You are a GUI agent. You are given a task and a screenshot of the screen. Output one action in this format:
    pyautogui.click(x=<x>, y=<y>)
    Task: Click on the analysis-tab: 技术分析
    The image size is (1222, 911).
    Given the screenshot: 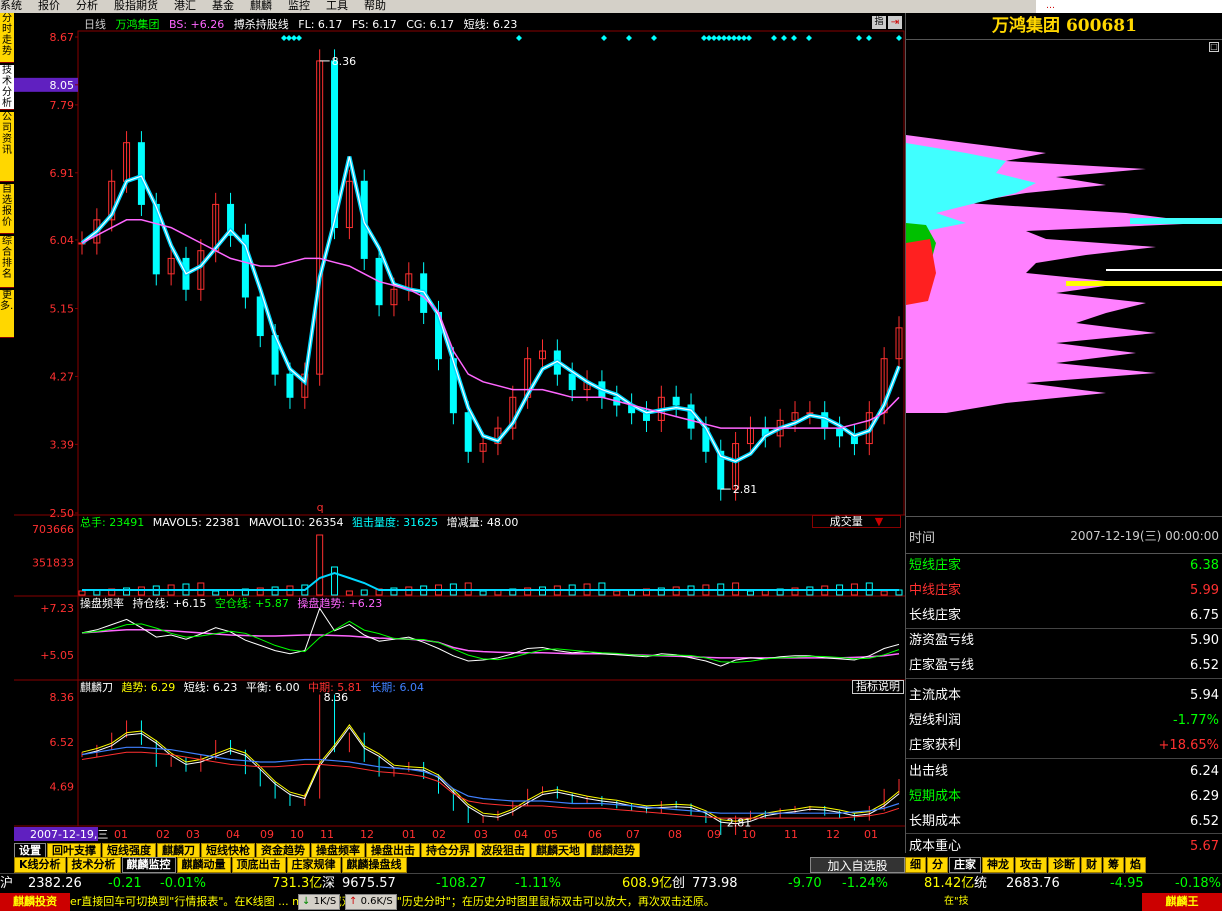 What is the action you would take?
    pyautogui.click(x=93, y=865)
    